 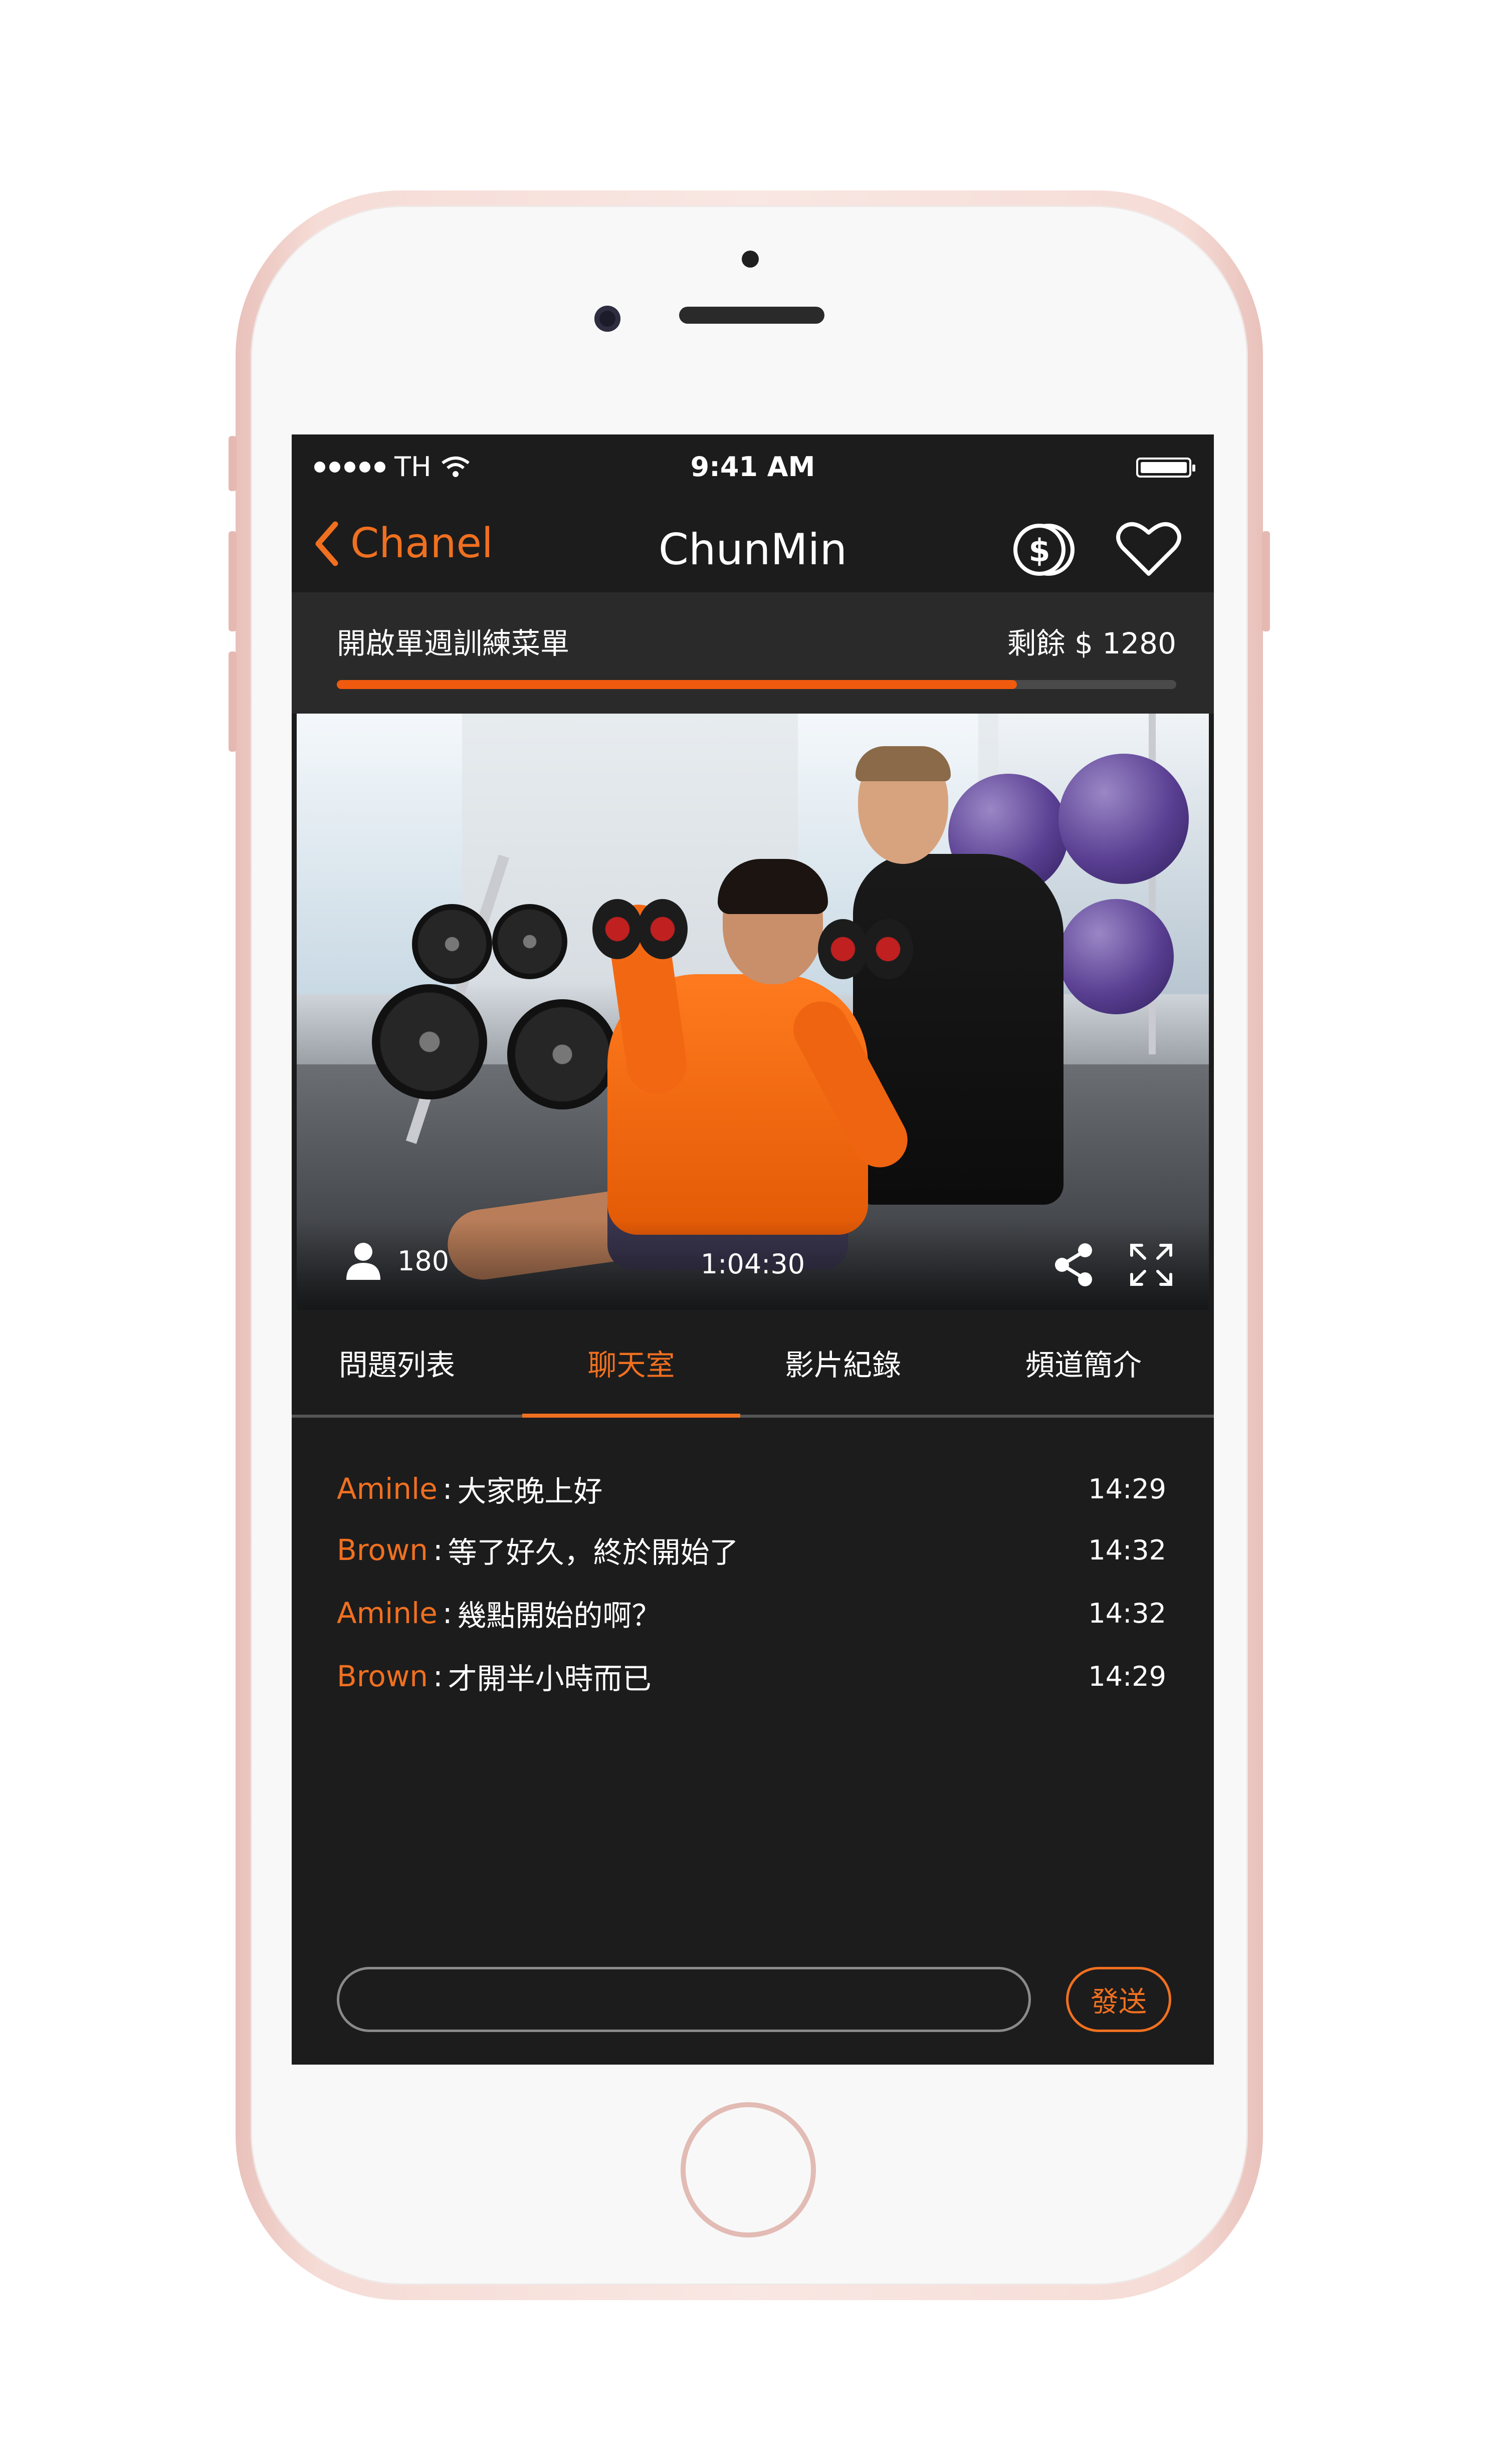 What do you see at coordinates (631, 1364) in the screenshot?
I see `tab-chat-room: 聊天室` at bounding box center [631, 1364].